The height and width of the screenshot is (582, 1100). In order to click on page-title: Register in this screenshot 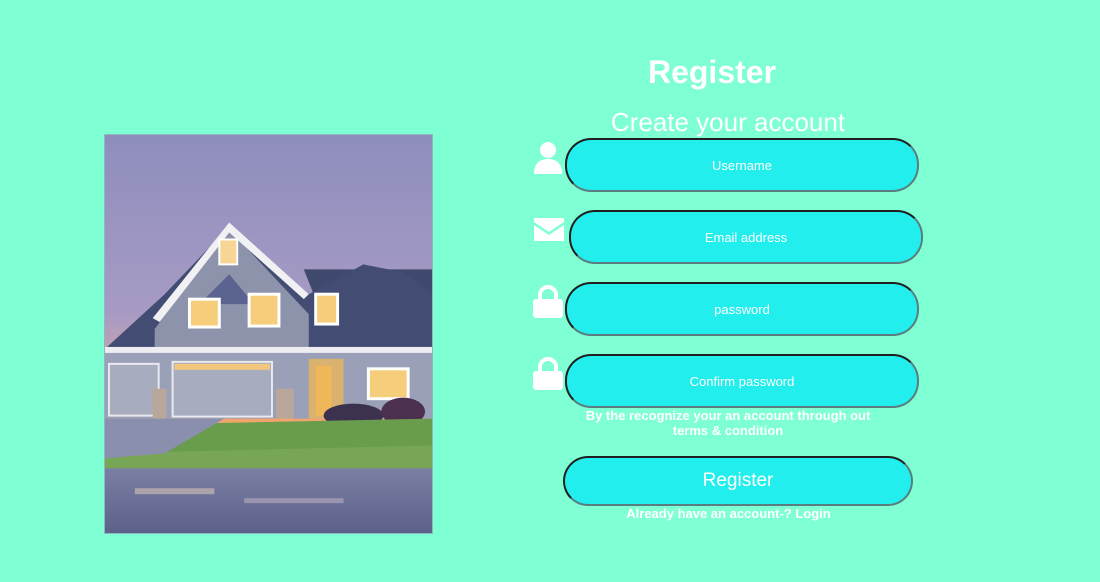, I will do `click(712, 72)`.